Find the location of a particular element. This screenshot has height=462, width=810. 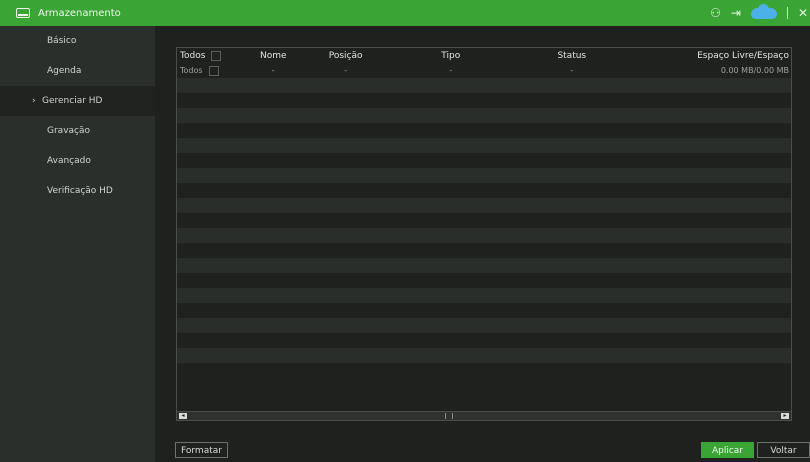

apply-button: Aplicar is located at coordinates (727, 450).